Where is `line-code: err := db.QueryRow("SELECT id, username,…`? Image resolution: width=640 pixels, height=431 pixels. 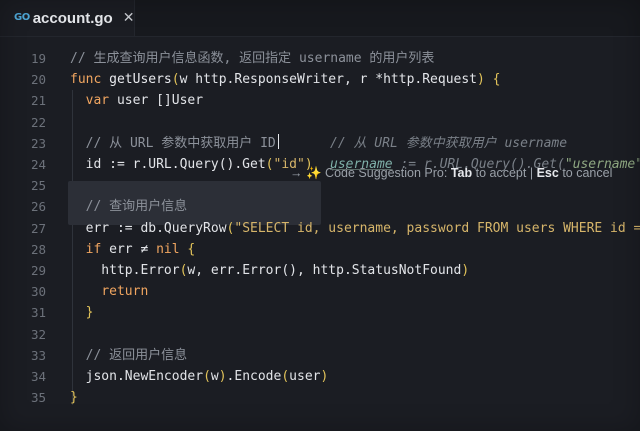
line-code: err := db.QueryRow("SELECT id, username,… is located at coordinates (355, 228).